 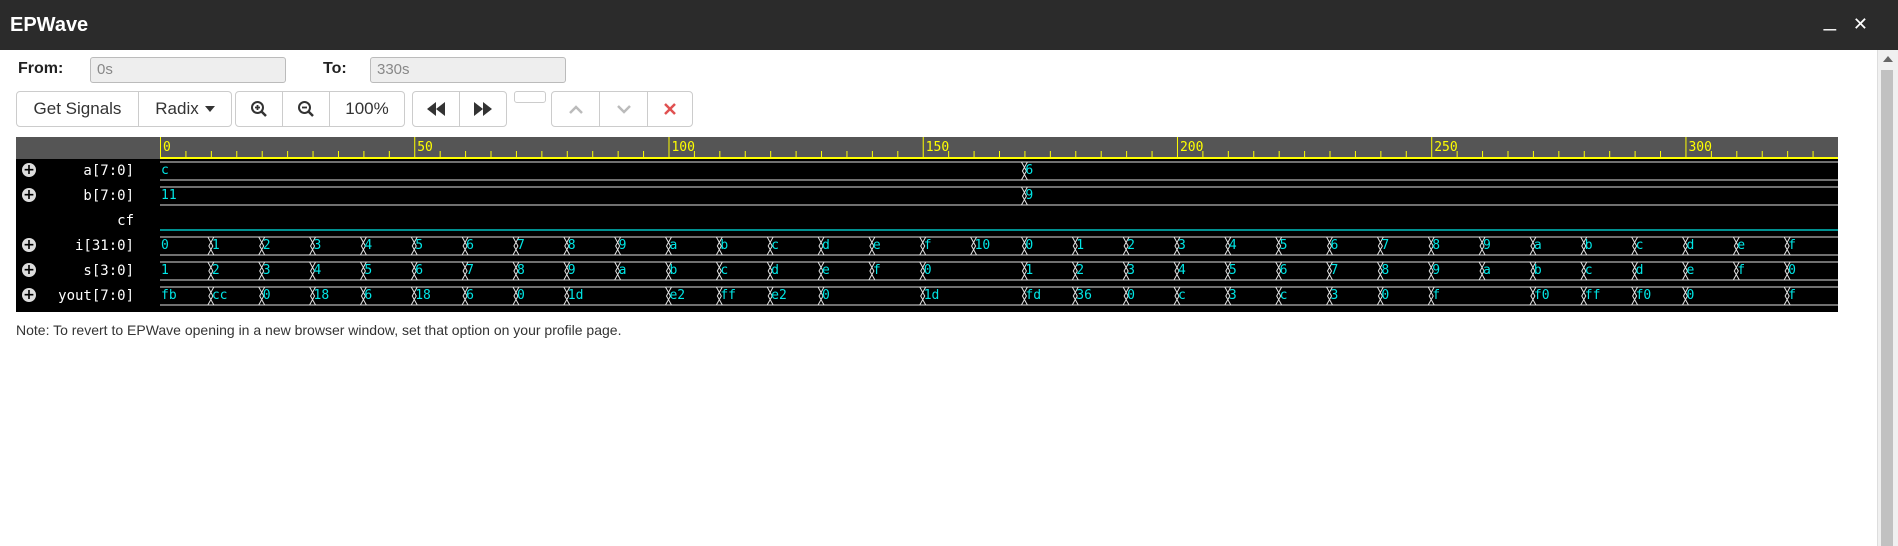 I want to click on small-button, so click(x=530, y=97).